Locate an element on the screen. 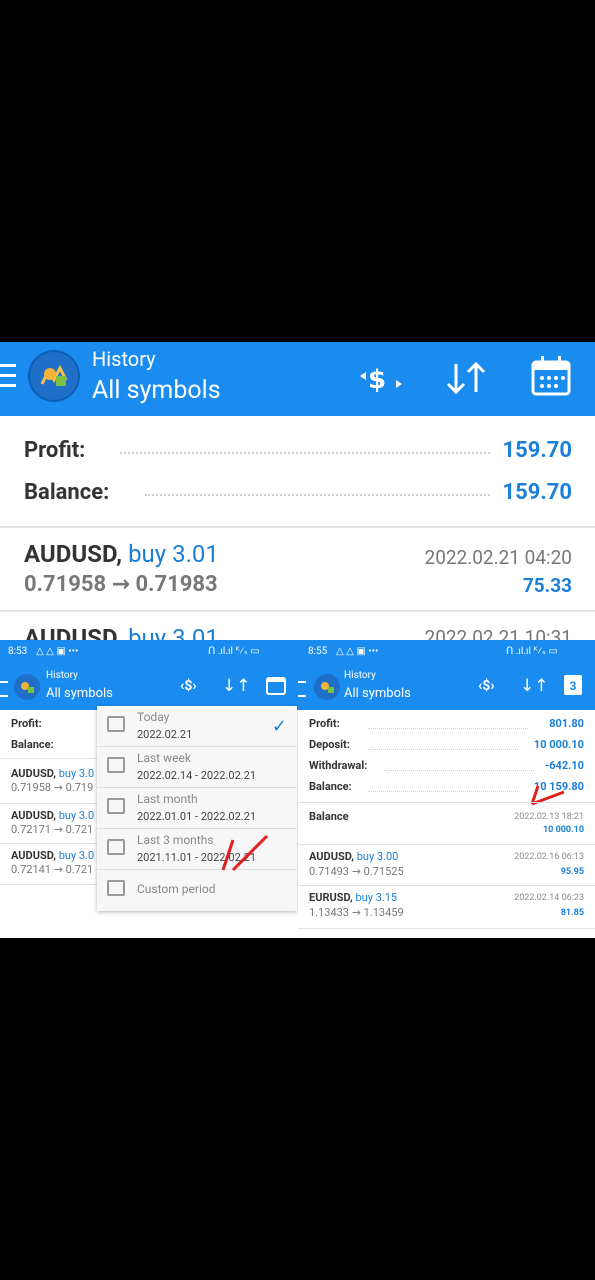 This screenshot has width=595, height=1280. deal-time: 2022.02.16 06:13 is located at coordinates (549, 857).